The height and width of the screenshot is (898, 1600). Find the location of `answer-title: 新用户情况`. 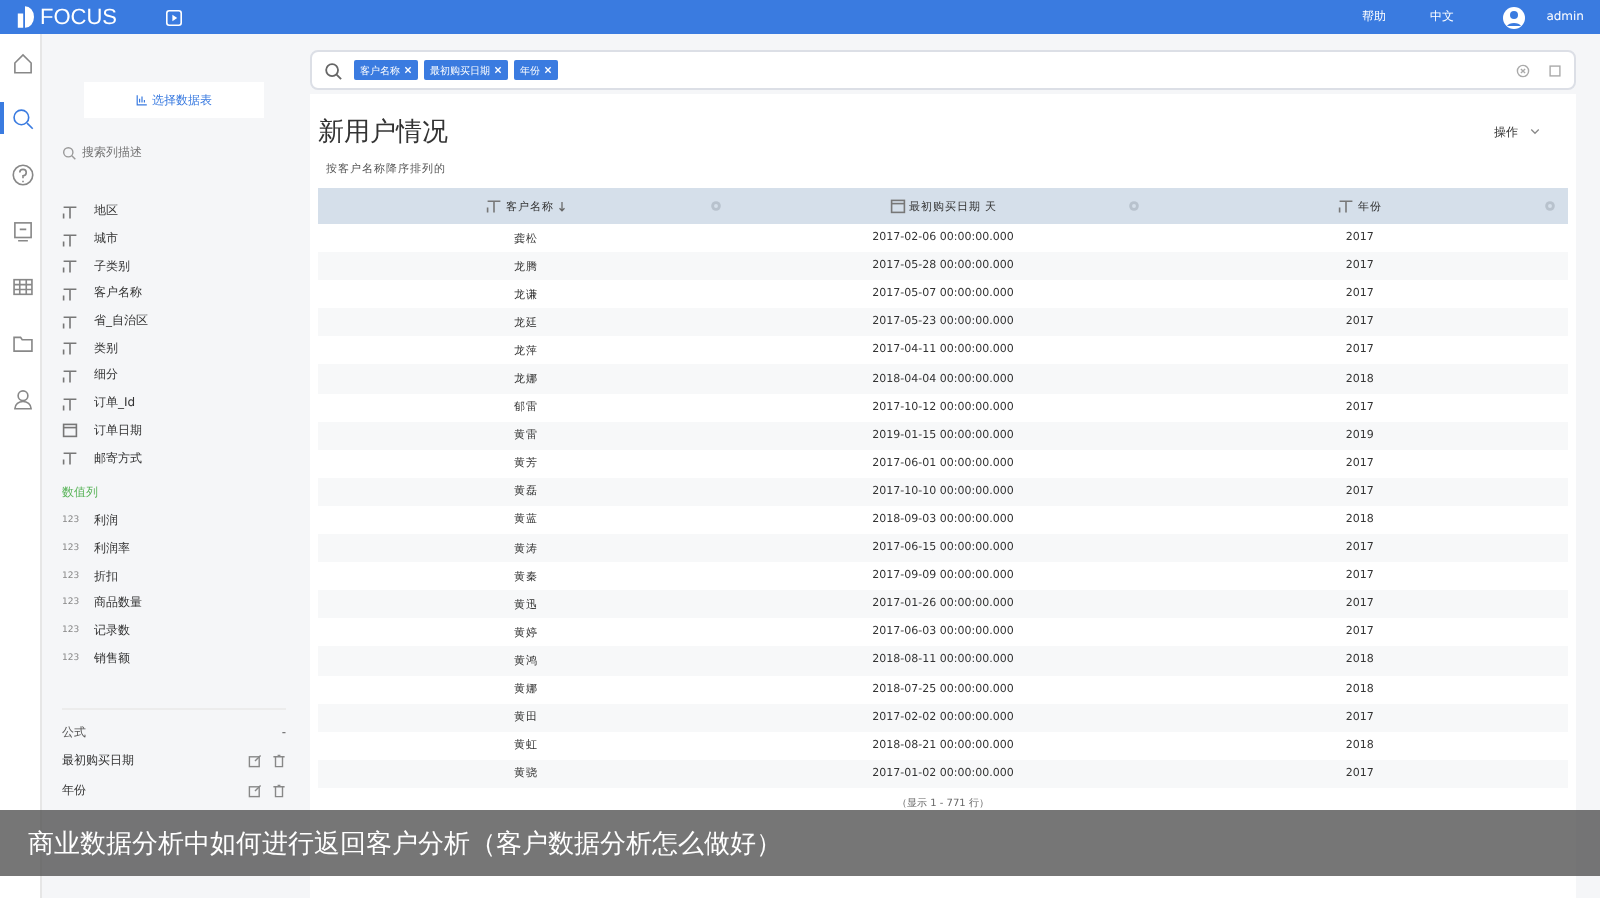

answer-title: 新用户情况 is located at coordinates (384, 133).